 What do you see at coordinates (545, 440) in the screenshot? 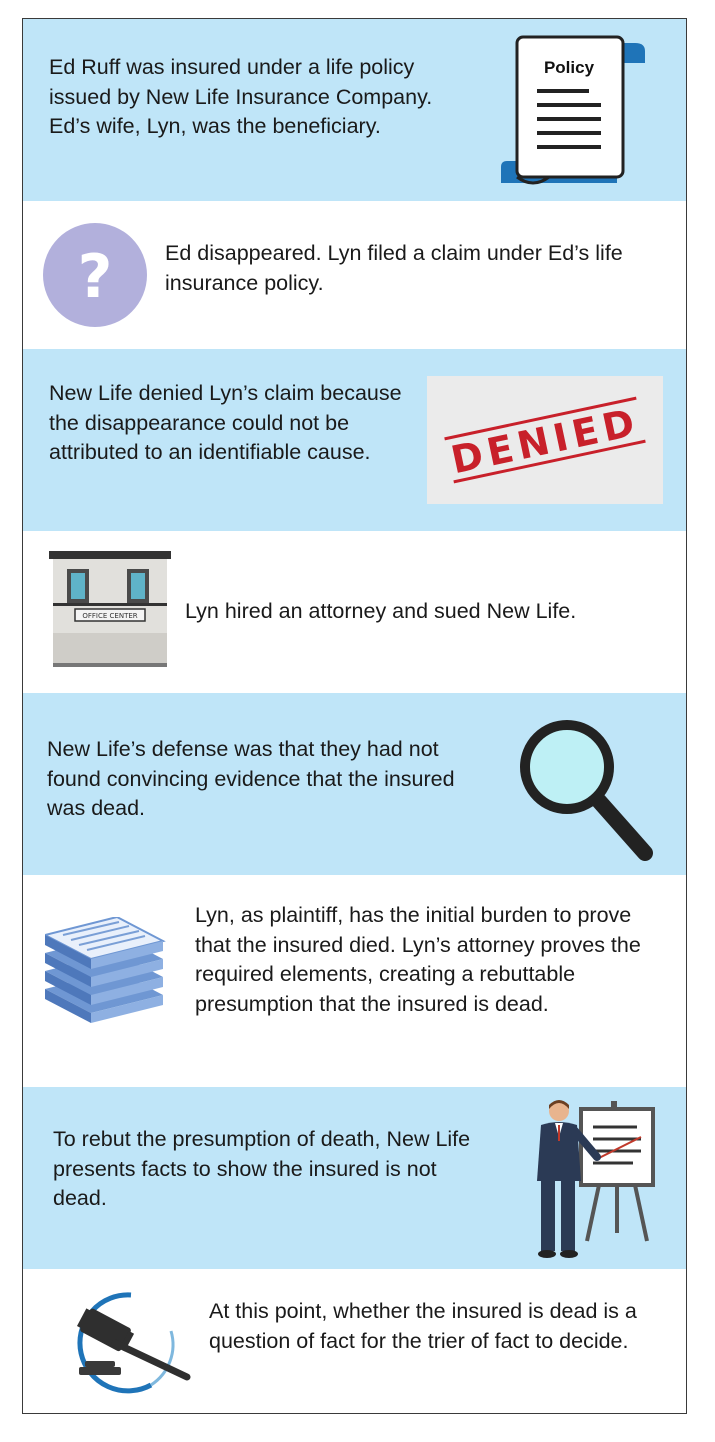
I see `denied-stamp-icon: DENIED` at bounding box center [545, 440].